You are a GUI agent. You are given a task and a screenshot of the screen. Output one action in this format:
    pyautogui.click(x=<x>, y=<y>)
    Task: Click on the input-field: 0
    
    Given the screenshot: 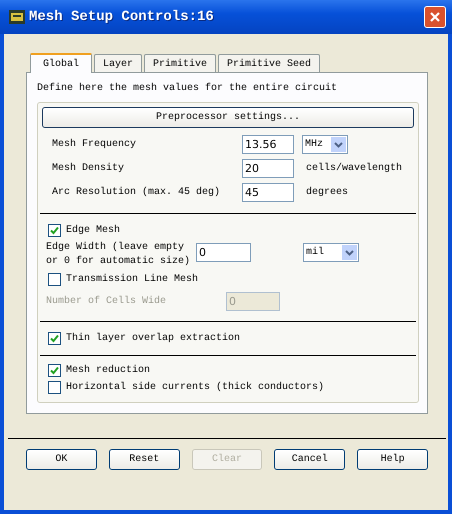 What is the action you would take?
    pyautogui.click(x=223, y=252)
    